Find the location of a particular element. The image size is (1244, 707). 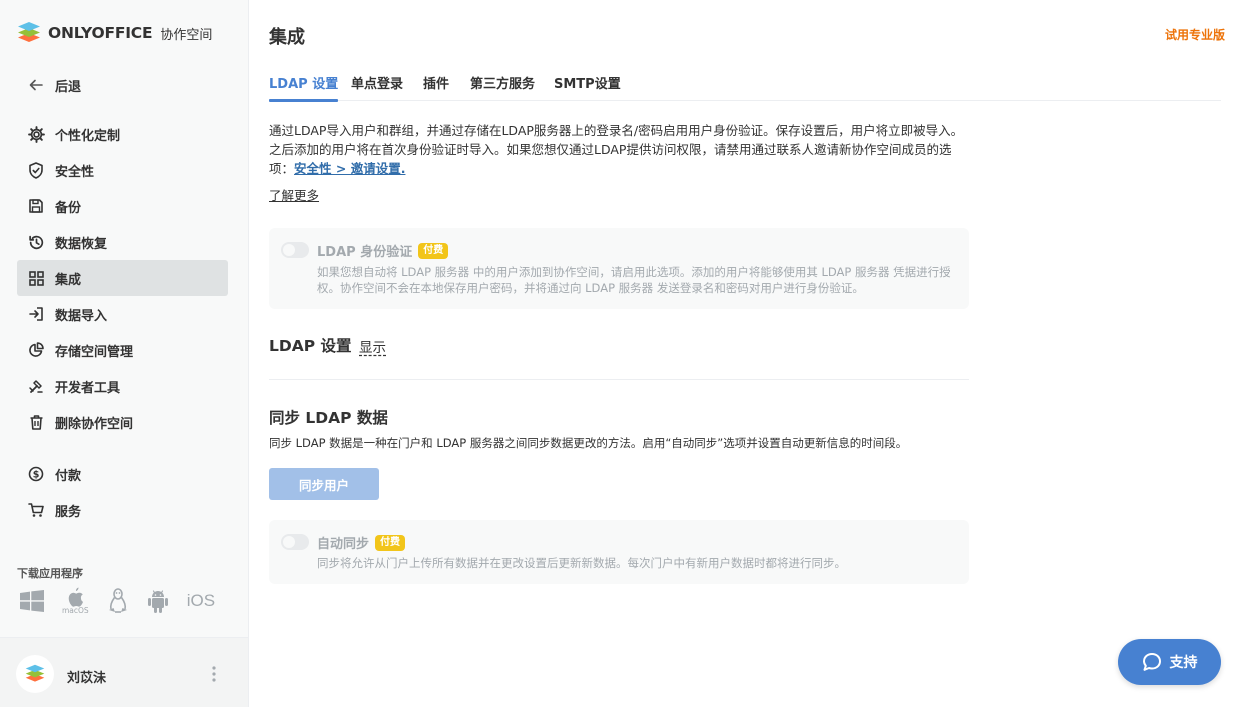

ldap-auth-title-row: LDAP 身份验证 付费 is located at coordinates (383, 250).